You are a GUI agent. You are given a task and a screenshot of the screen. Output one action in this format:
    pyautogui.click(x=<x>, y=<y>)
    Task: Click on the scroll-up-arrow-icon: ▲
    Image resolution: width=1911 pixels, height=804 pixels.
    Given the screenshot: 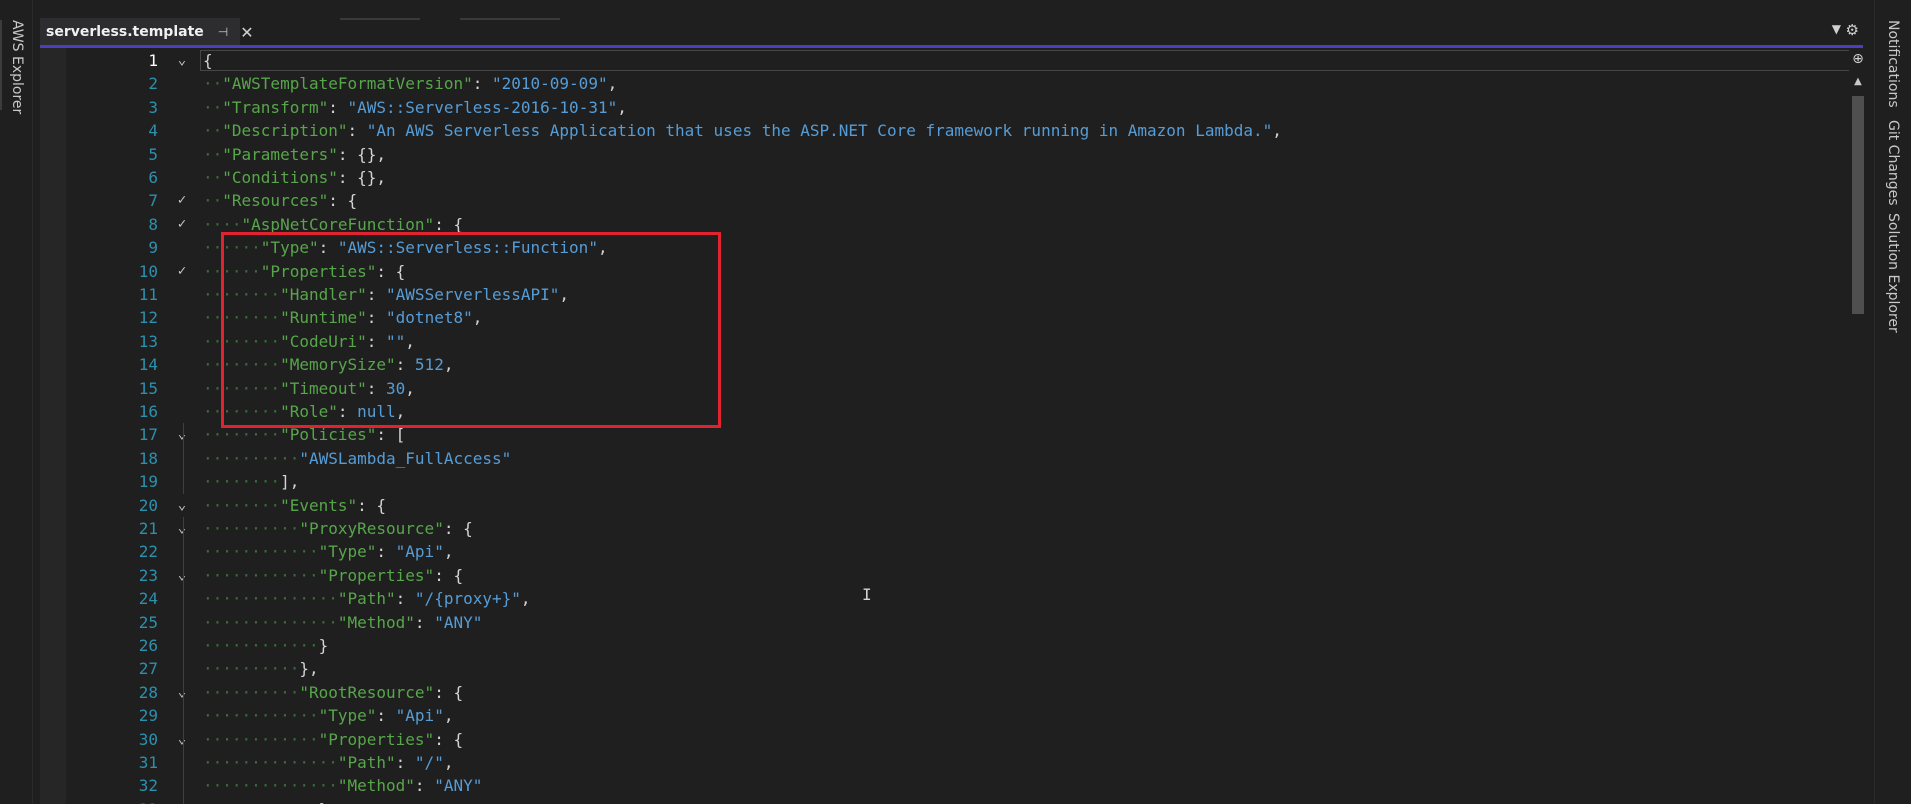 What is the action you would take?
    pyautogui.click(x=1858, y=83)
    